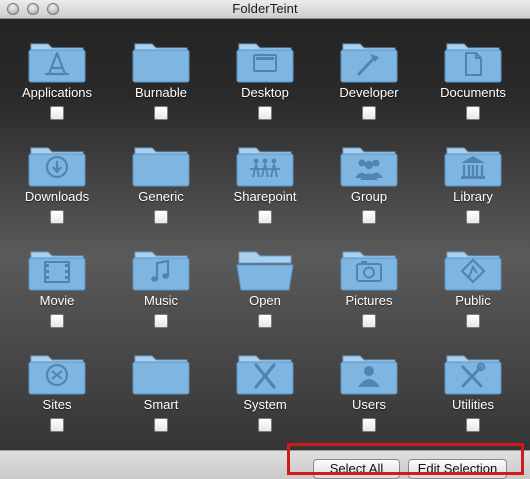 The height and width of the screenshot is (479, 530). Describe the element at coordinates (369, 404) in the screenshot. I see `folder-label: Users` at that location.